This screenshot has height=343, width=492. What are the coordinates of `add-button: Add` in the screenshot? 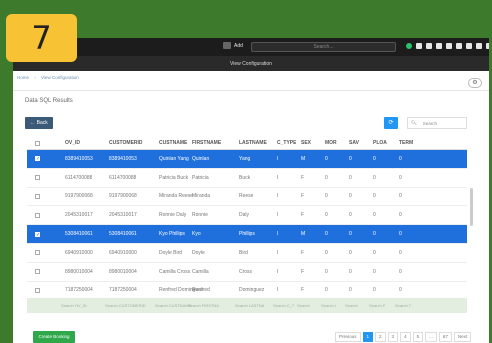 It's located at (233, 45).